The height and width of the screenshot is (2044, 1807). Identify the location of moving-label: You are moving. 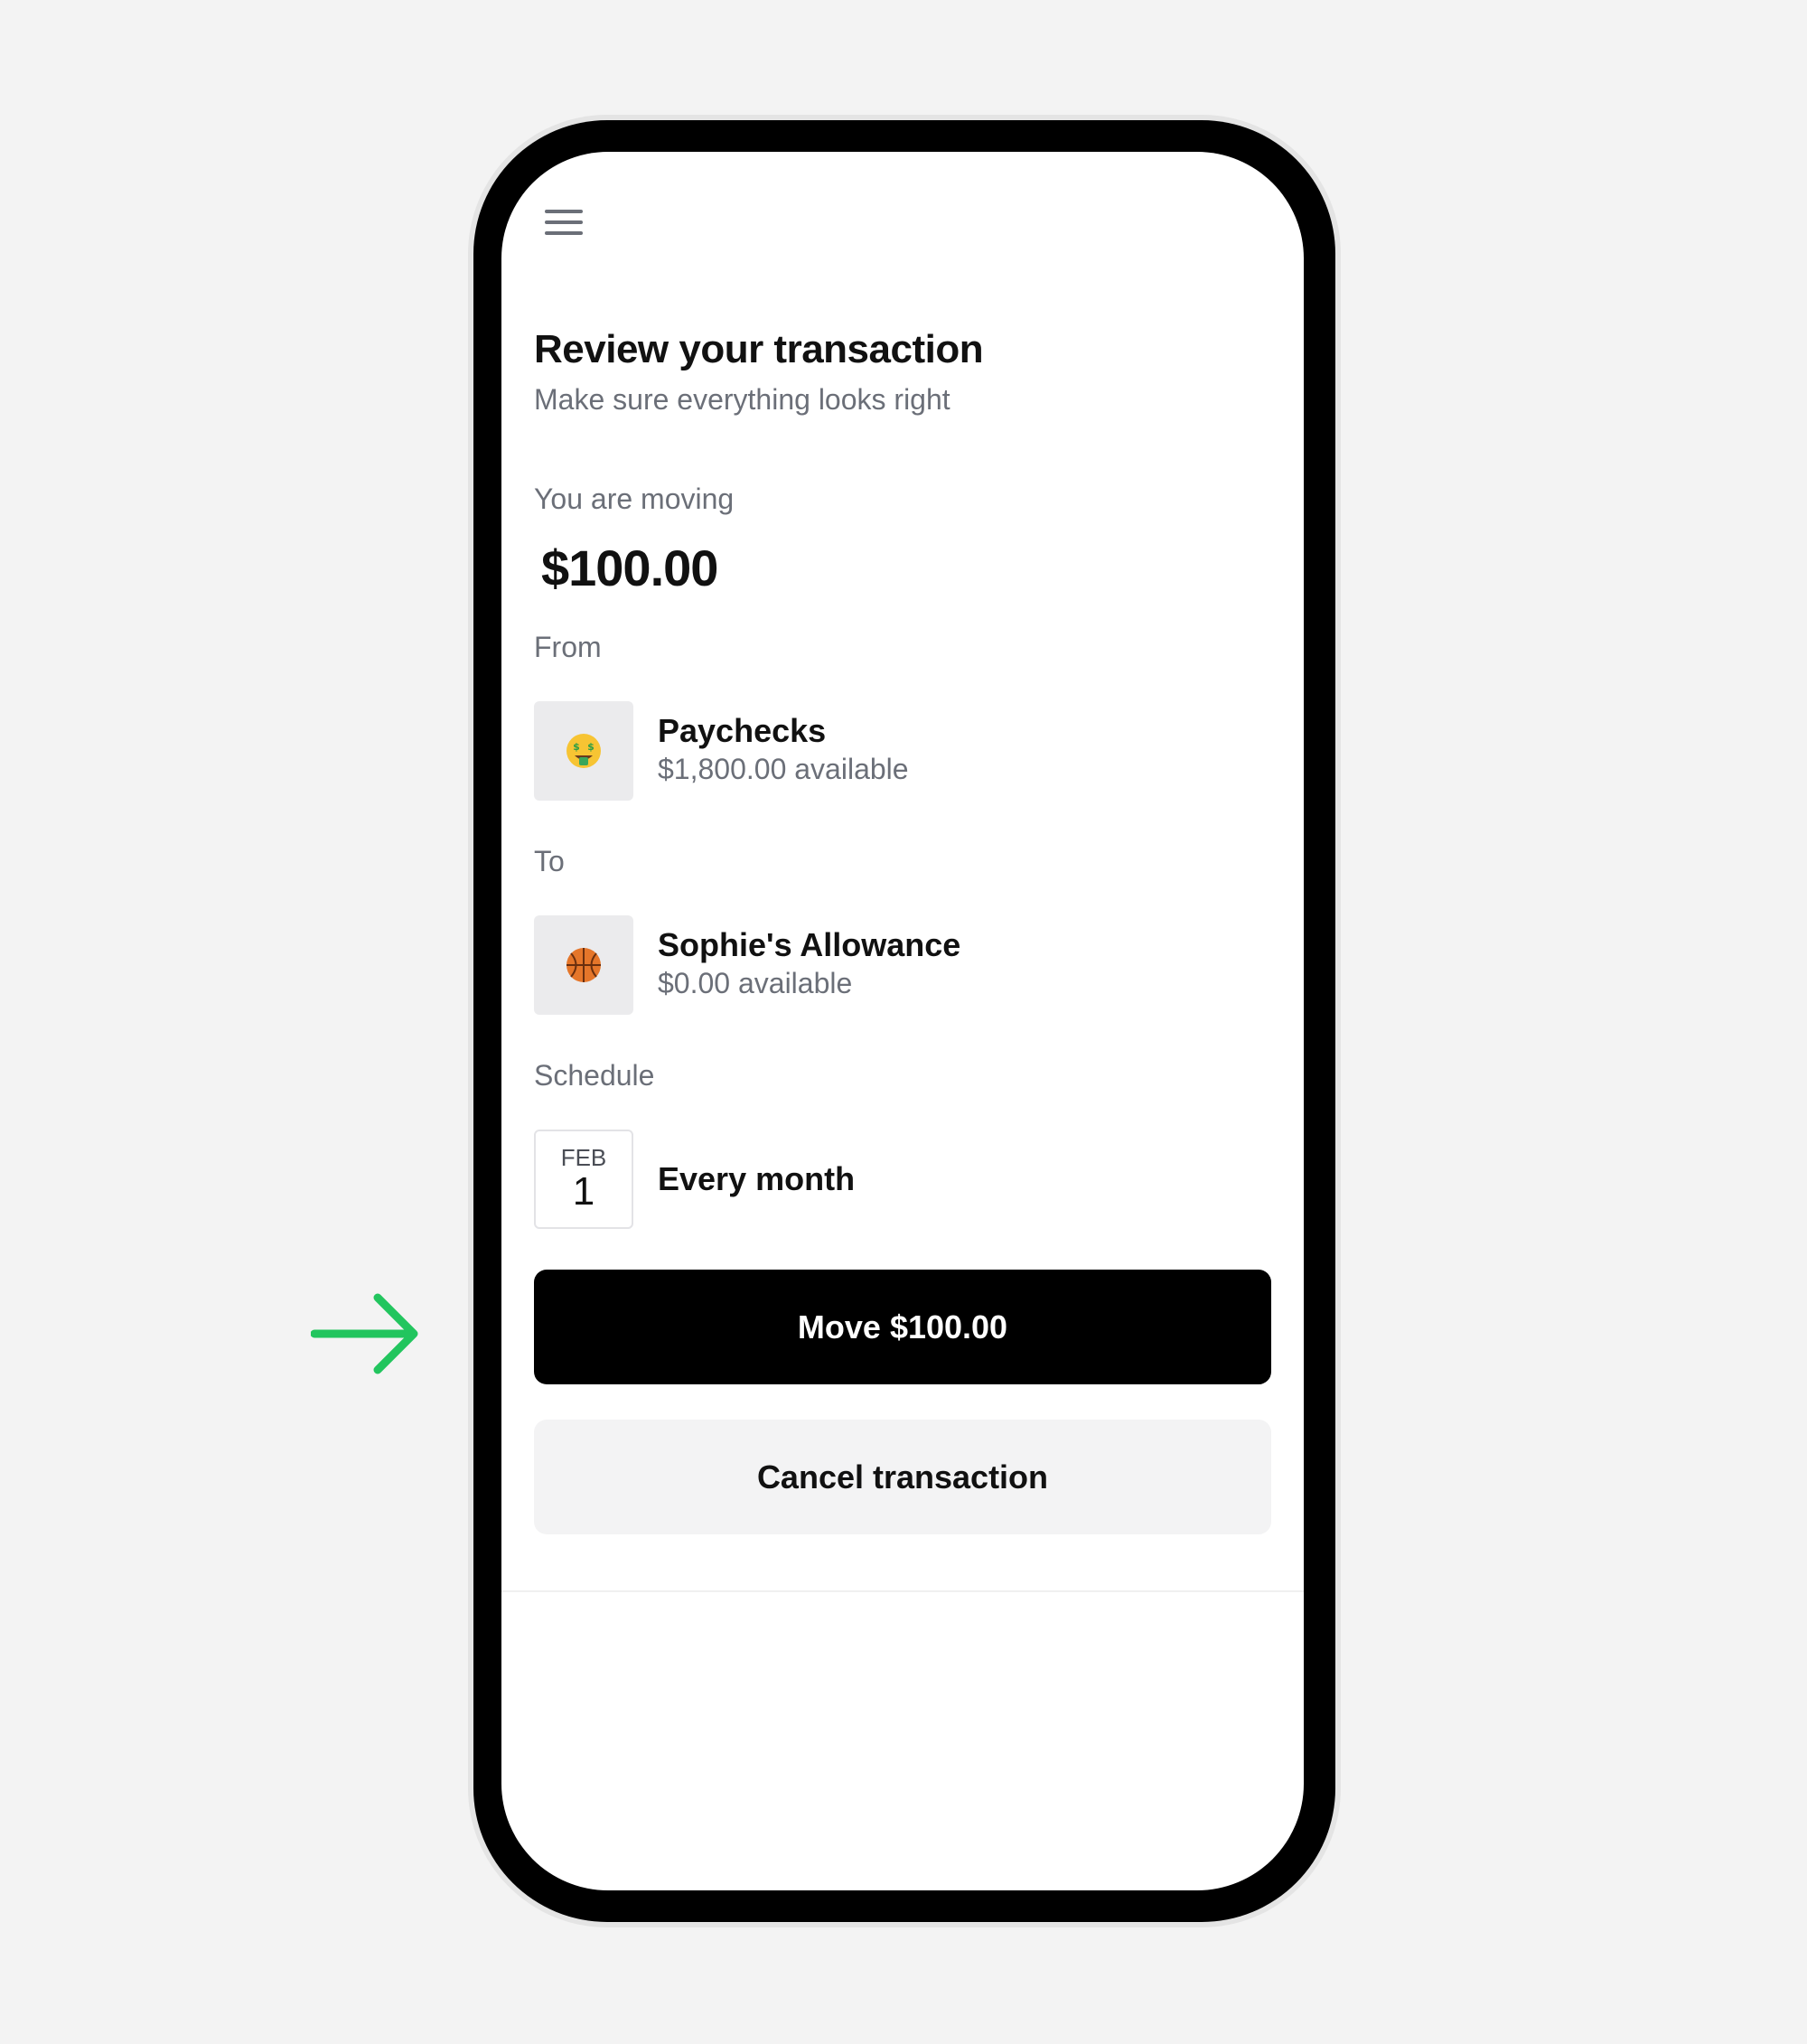
(635, 499).